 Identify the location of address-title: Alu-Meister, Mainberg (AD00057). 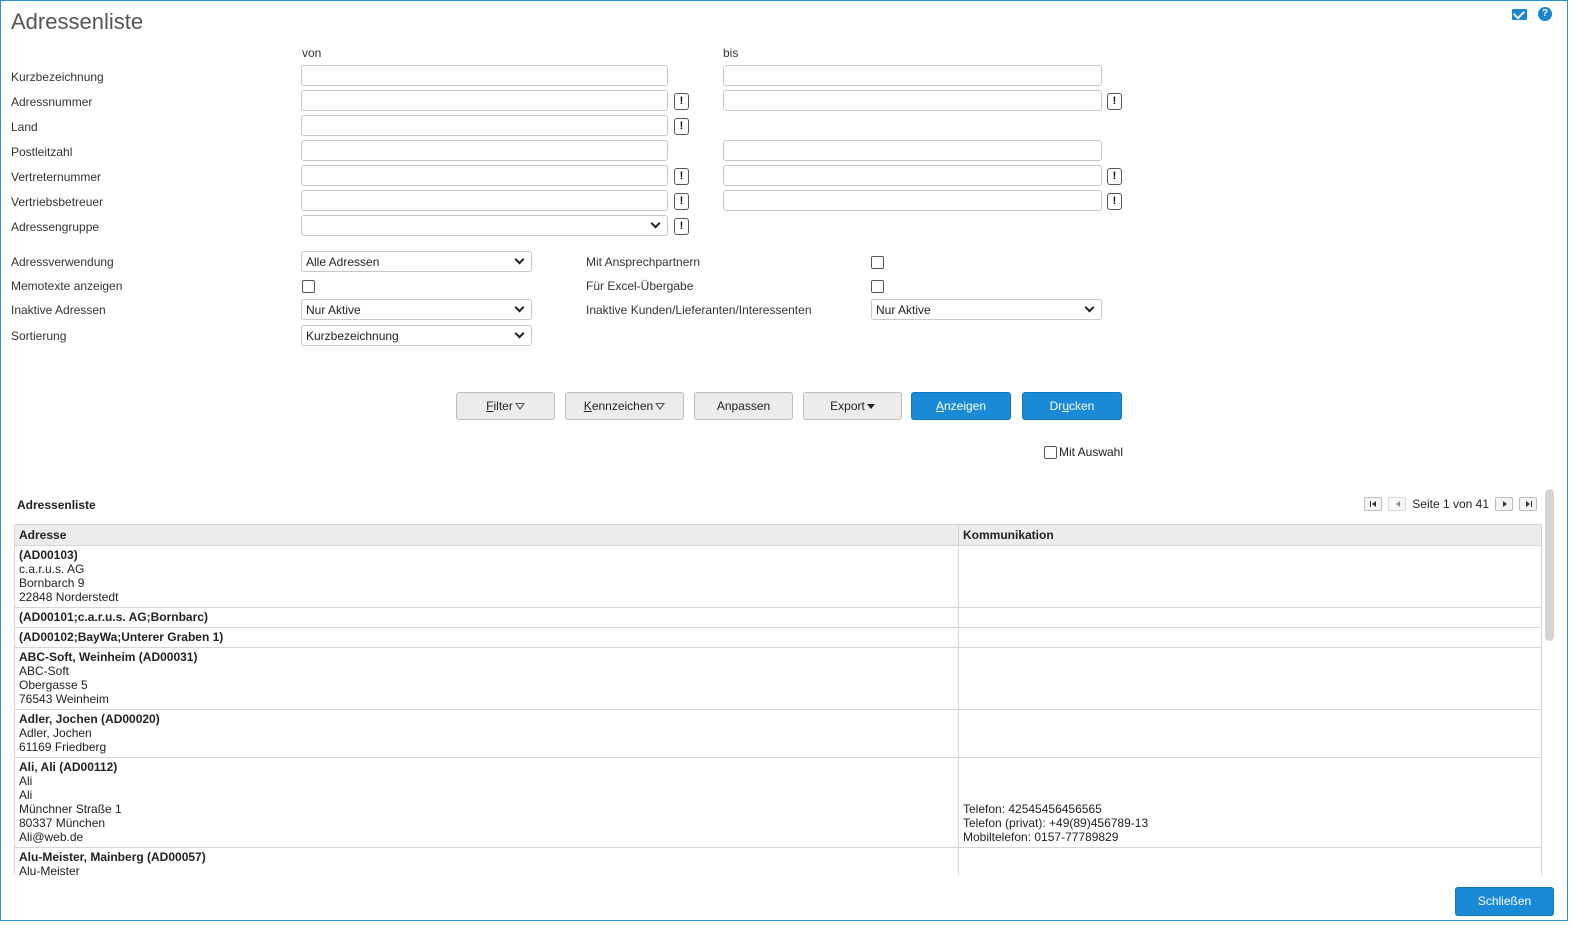
(112, 857).